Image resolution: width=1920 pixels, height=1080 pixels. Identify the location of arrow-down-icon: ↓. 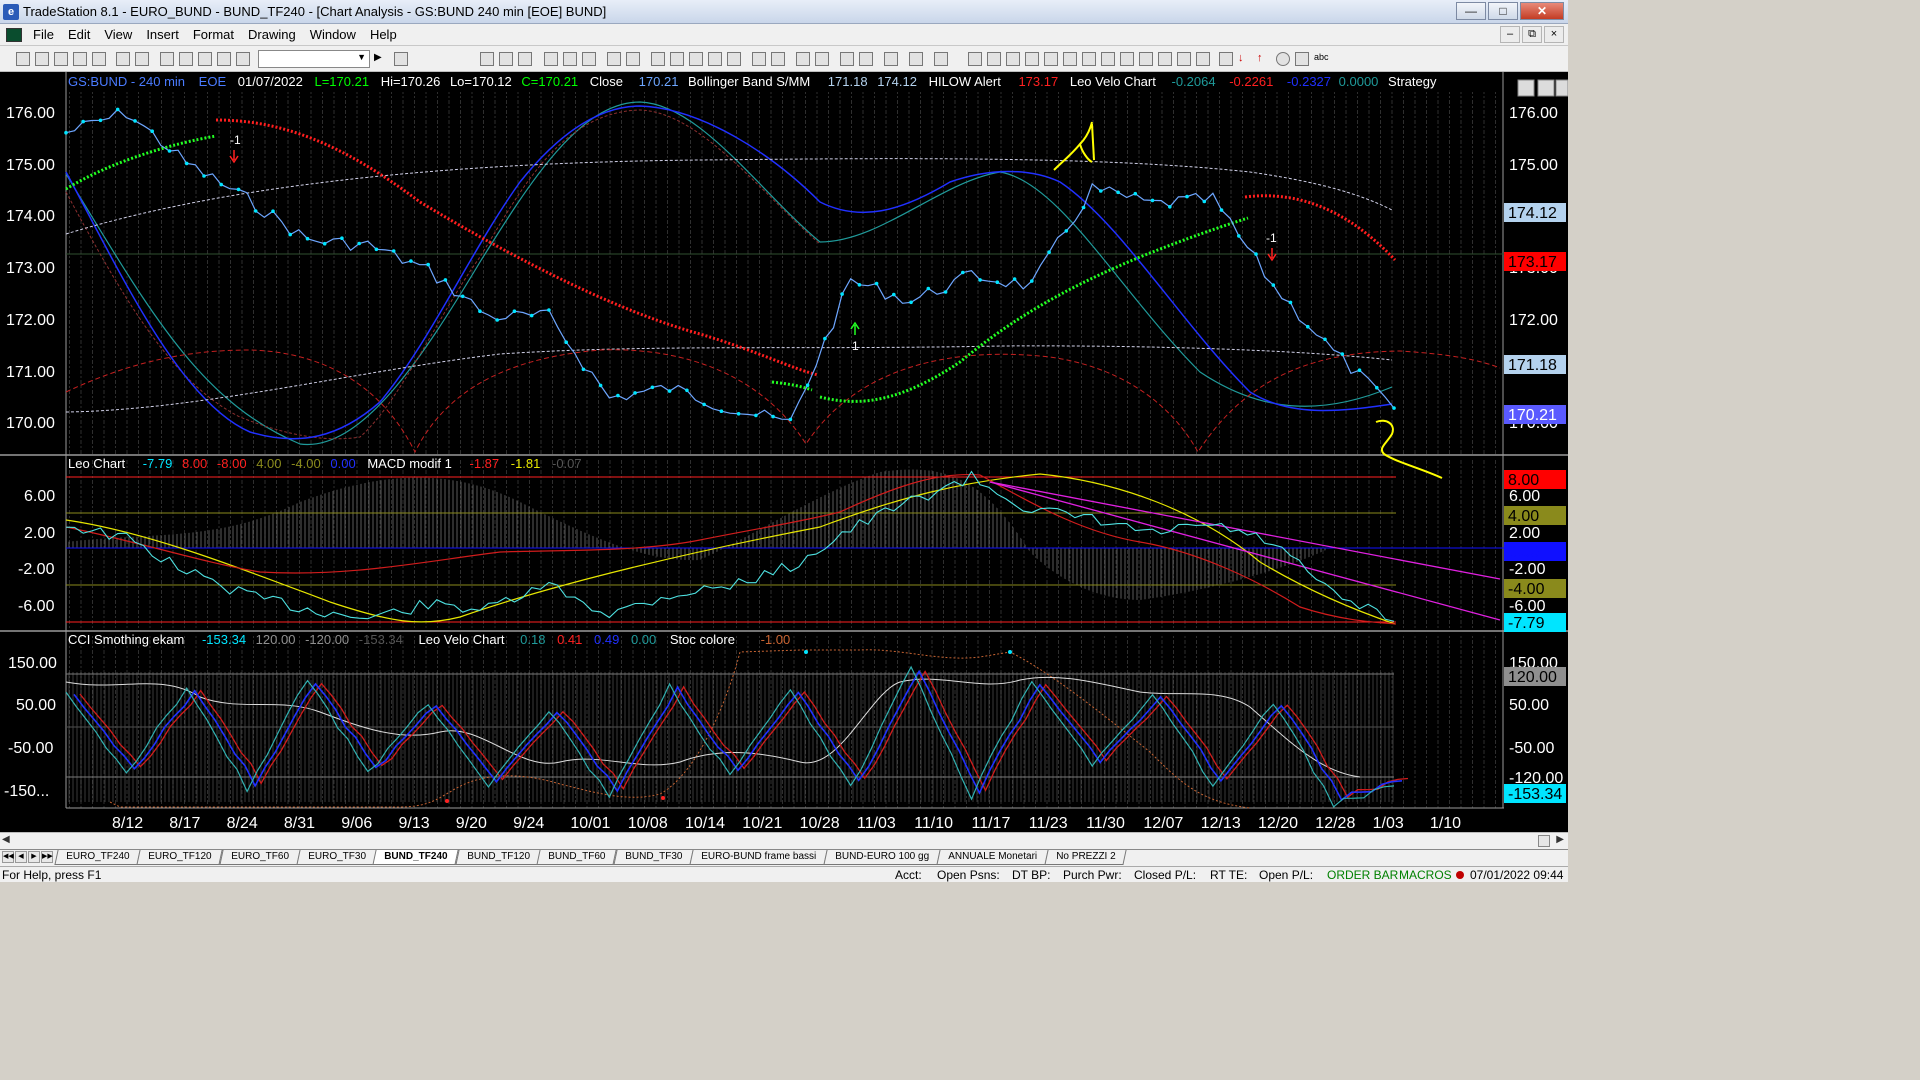
(1245, 59).